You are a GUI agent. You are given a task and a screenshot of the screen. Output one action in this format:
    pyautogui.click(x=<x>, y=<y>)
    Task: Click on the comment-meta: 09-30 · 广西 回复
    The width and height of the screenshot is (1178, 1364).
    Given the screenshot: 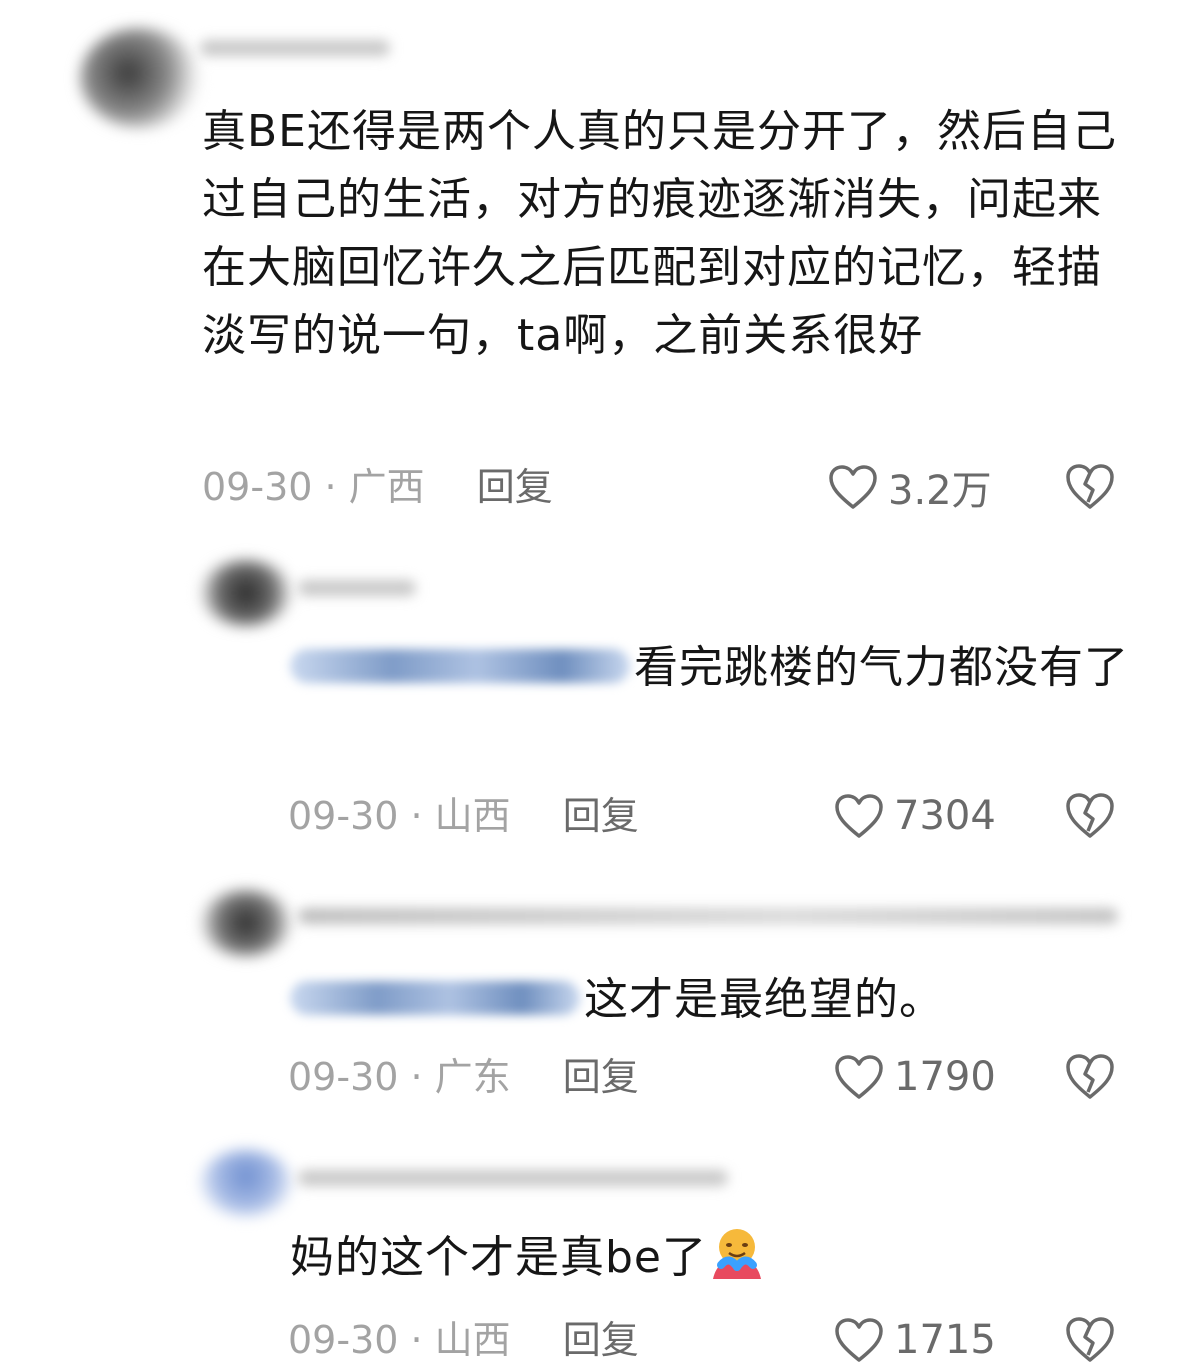 What is the action you would take?
    pyautogui.click(x=377, y=487)
    